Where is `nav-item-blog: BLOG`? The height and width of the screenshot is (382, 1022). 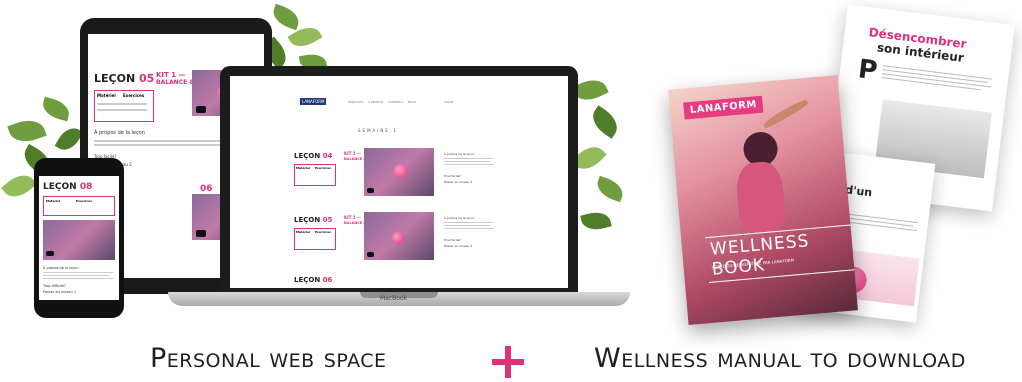 nav-item-blog: BLOG is located at coordinates (412, 102).